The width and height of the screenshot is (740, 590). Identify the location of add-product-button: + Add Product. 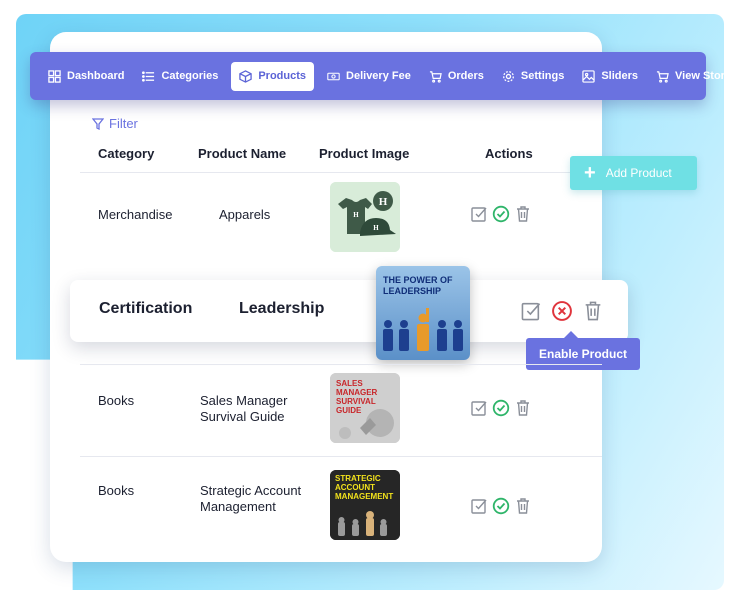
(633, 173).